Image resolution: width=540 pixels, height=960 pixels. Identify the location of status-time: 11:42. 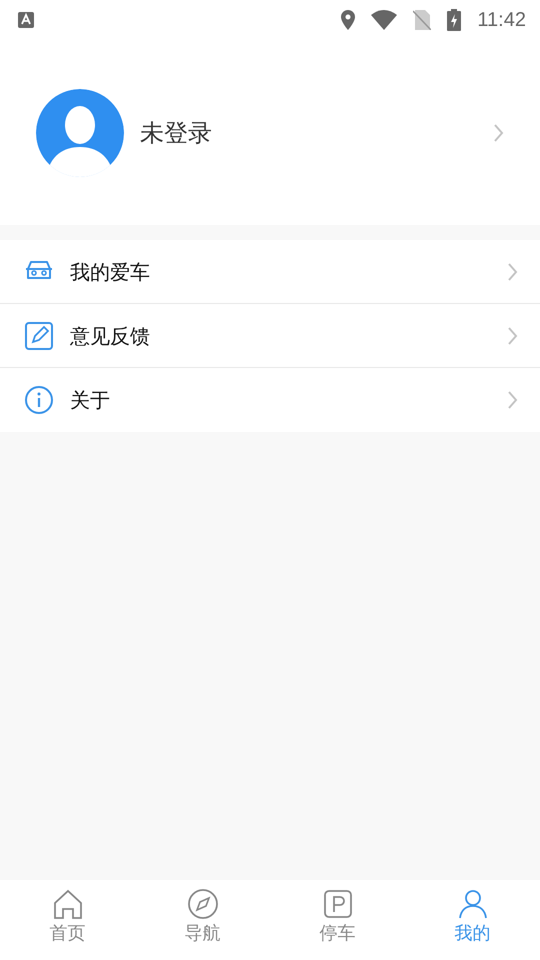
(501, 20).